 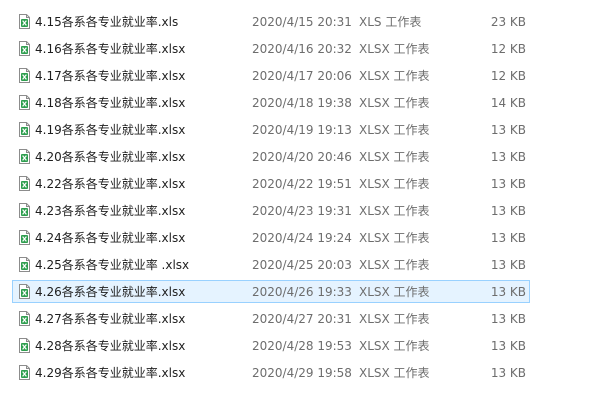 What do you see at coordinates (302, 103) in the screenshot?
I see `file-date-modified: 2020/4/18 19:38` at bounding box center [302, 103].